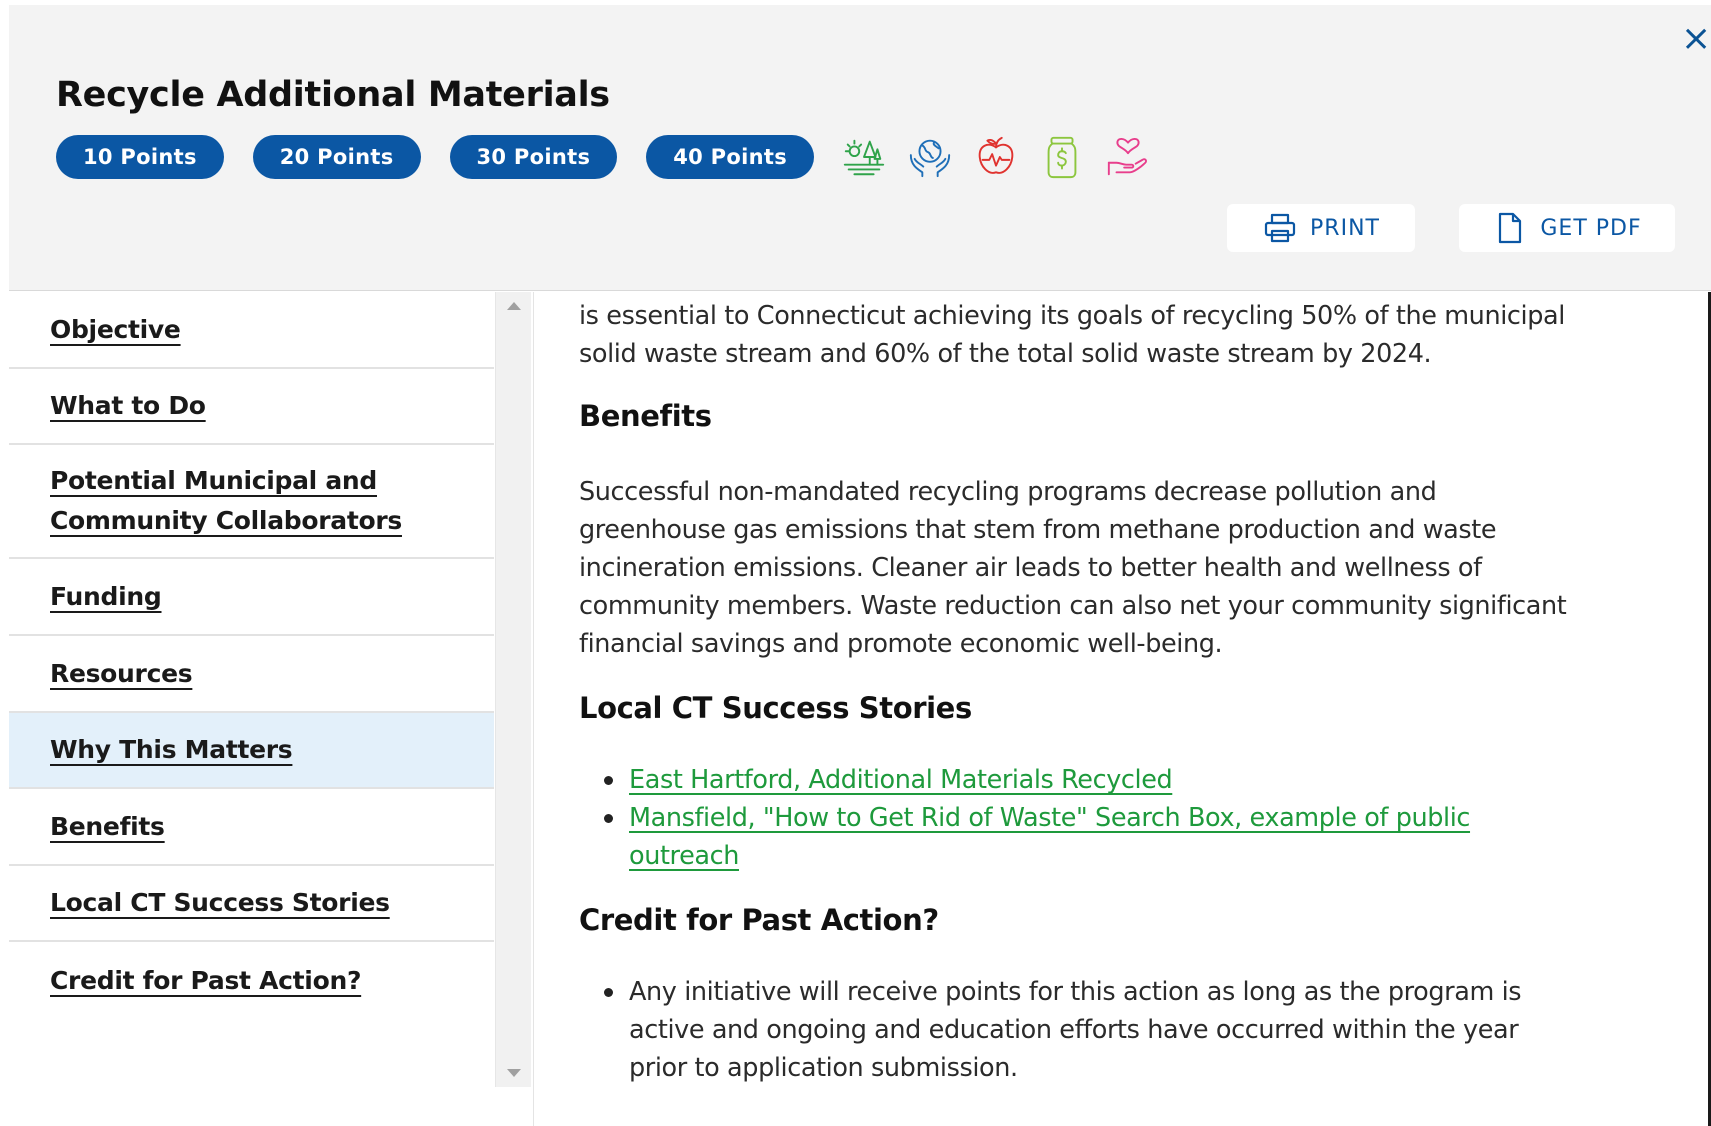  I want to click on benefits-heading: Benefits, so click(645, 416).